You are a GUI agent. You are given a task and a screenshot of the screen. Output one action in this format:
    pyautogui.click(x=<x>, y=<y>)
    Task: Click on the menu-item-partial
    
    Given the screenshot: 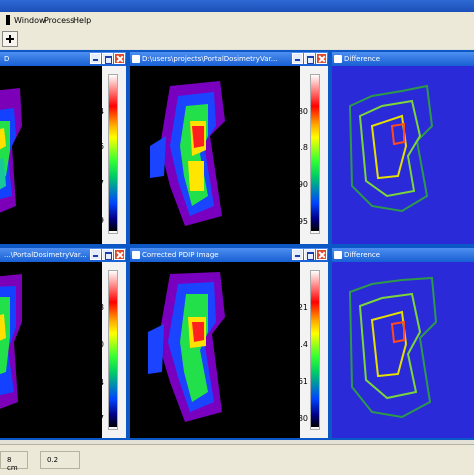 What is the action you would take?
    pyautogui.click(x=8, y=20)
    